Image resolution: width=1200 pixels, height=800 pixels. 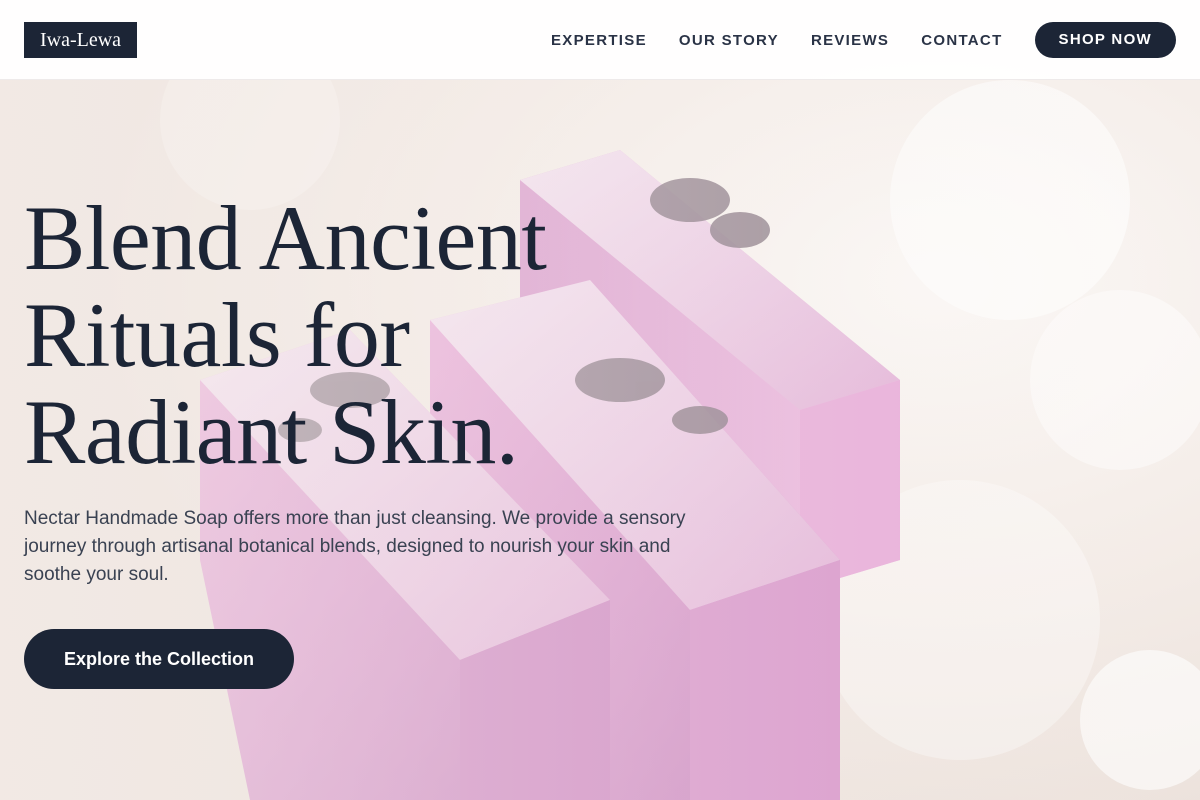 What do you see at coordinates (729, 40) in the screenshot?
I see `nav-link-our-story: OUR STORY` at bounding box center [729, 40].